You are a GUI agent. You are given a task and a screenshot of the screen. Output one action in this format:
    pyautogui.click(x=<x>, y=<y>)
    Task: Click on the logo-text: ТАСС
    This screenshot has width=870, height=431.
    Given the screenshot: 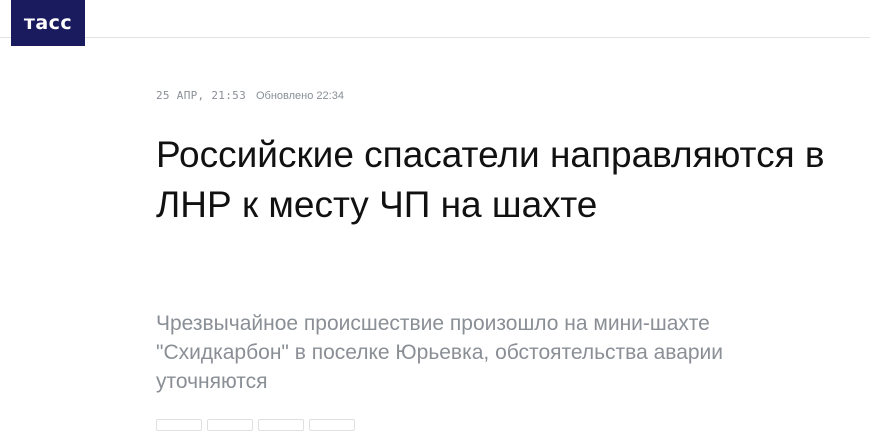 What is the action you would take?
    pyautogui.click(x=48, y=23)
    